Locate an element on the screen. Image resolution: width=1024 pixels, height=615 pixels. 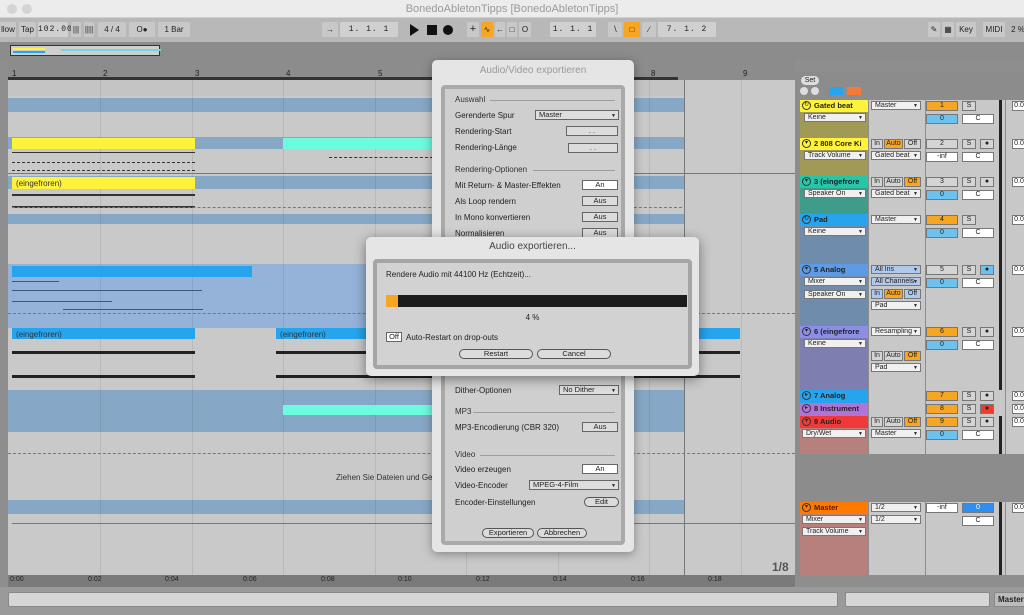
scene-add-icon is located at coordinates (815, 91).